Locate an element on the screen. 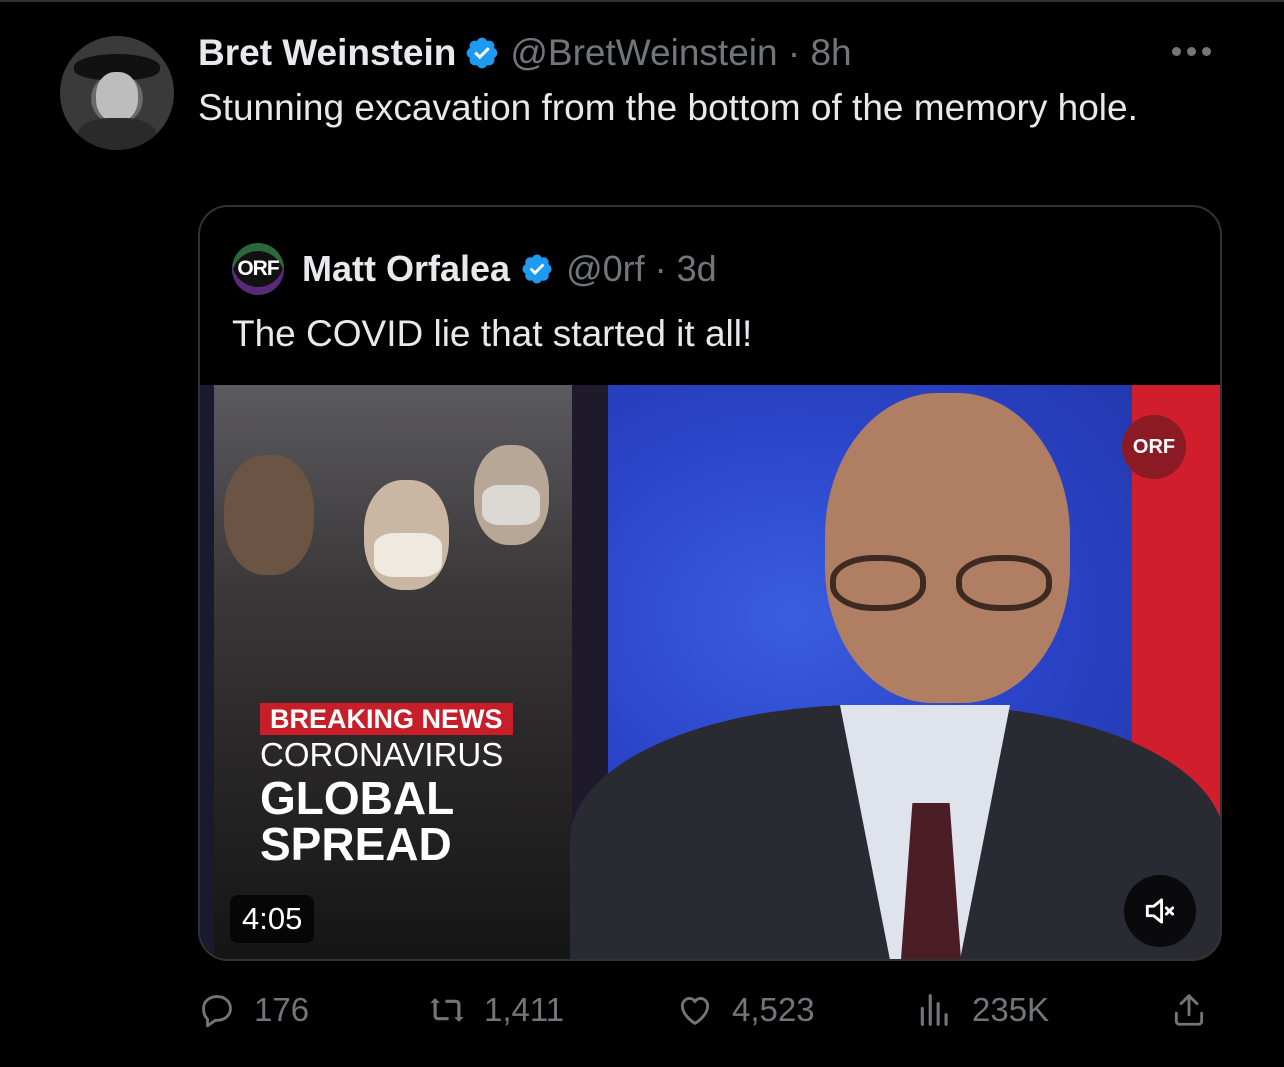 This screenshot has width=1284, height=1067. retweet-icon is located at coordinates (447, 1010).